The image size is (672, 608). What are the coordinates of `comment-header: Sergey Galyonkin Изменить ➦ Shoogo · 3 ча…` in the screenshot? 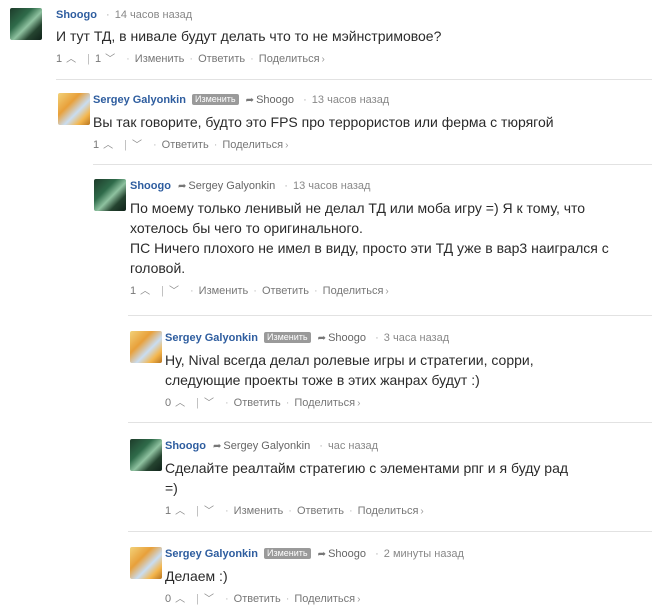 It's located at (307, 338).